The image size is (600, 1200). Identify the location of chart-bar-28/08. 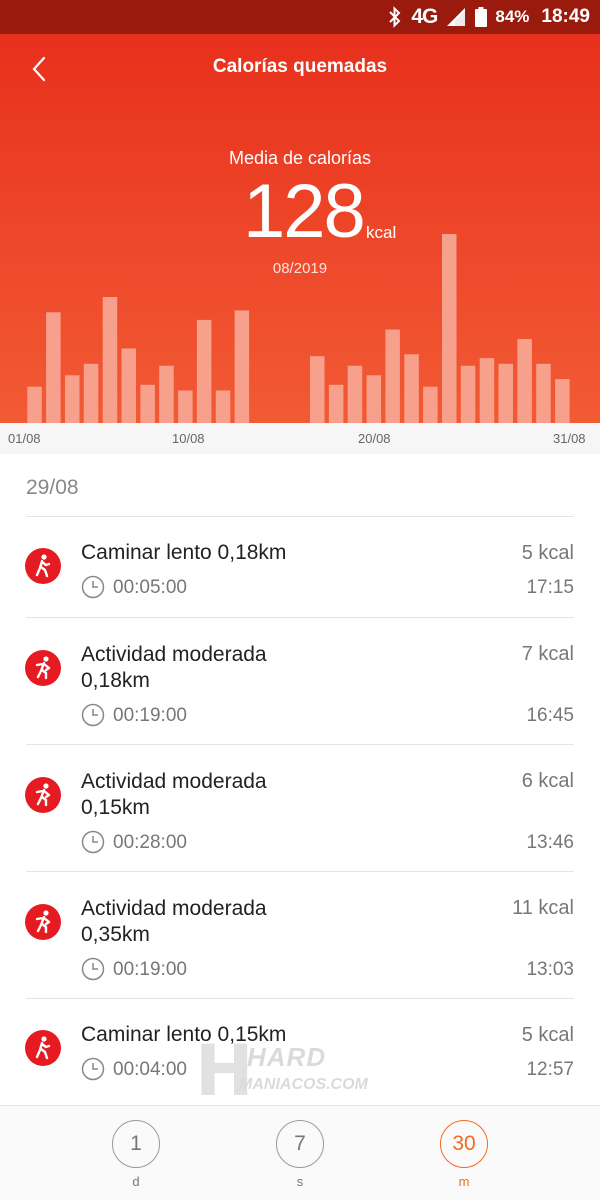
(543, 393).